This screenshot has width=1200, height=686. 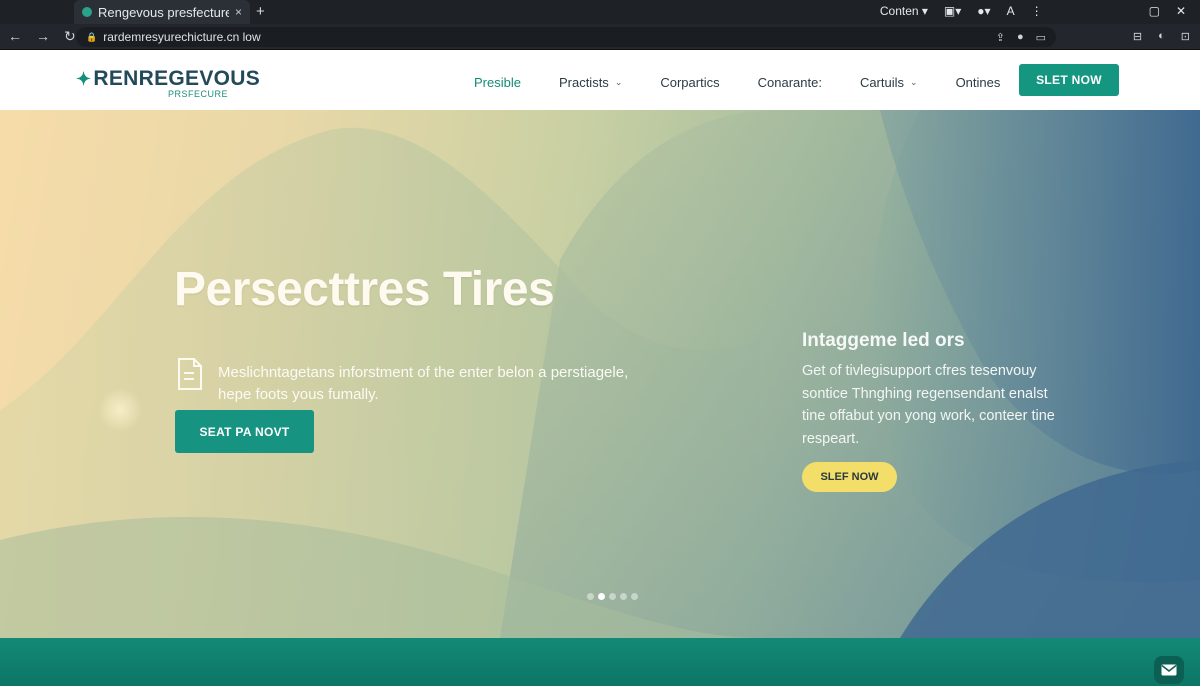 I want to click on document-icon, so click(x=190, y=374).